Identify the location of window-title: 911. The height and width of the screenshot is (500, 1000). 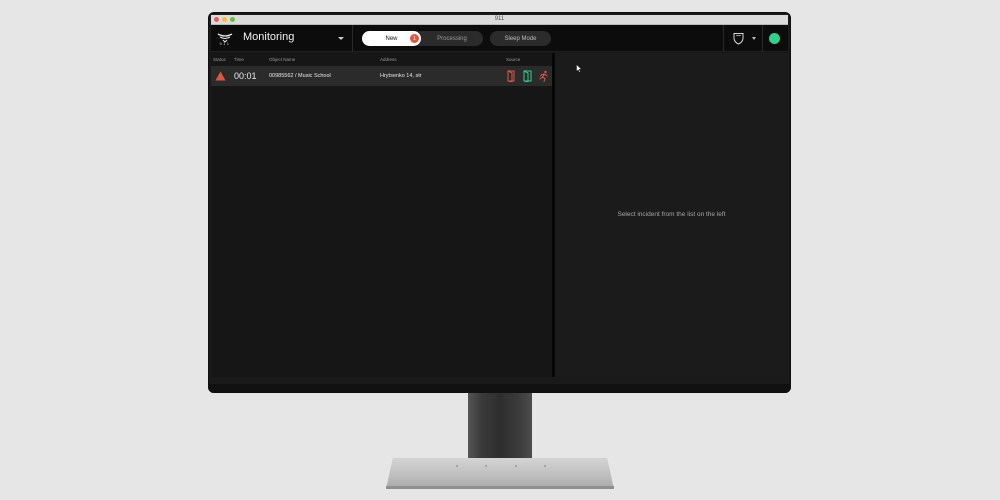
(499, 19).